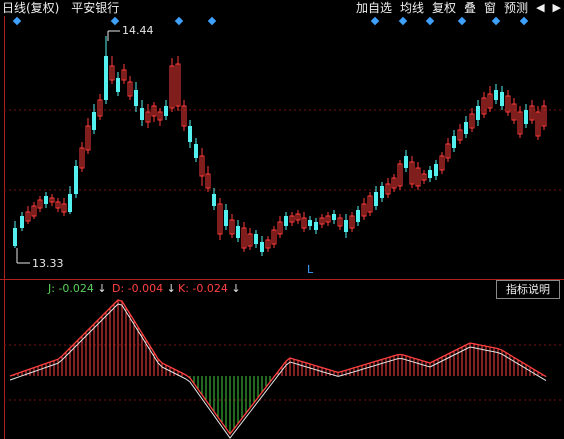 Image resolution: width=564 pixels, height=439 pixels. I want to click on indicator-header: J: -0.024 ↓ D: -0.004 ↓ K: -0.024 ↓, so click(282, 289).